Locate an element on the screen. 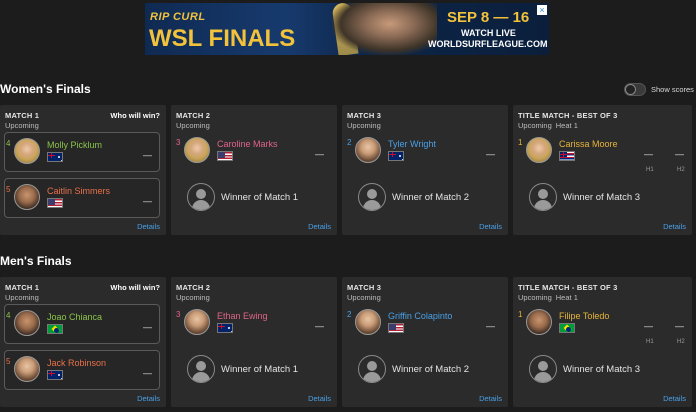 The width and height of the screenshot is (696, 412). seed-number: 5 is located at coordinates (8, 361).